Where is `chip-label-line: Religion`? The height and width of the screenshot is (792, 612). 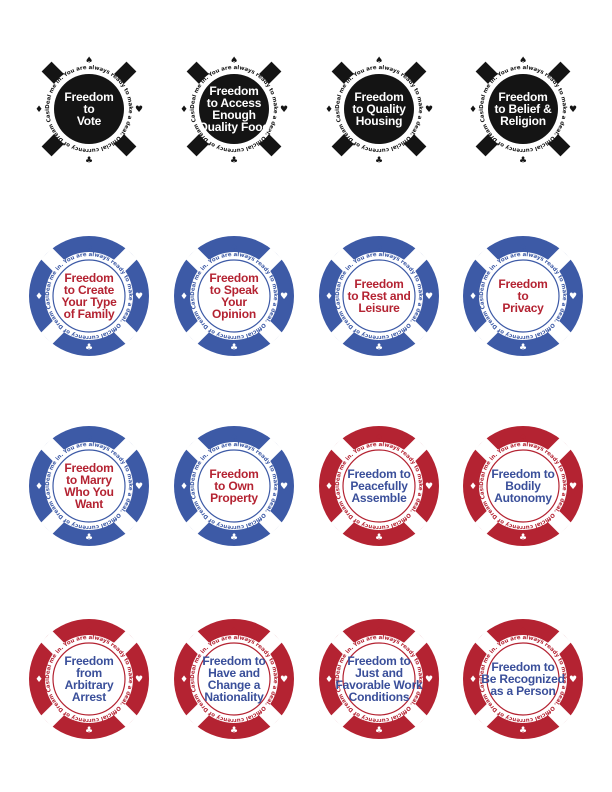
chip-label-line: Religion is located at coordinates (523, 121).